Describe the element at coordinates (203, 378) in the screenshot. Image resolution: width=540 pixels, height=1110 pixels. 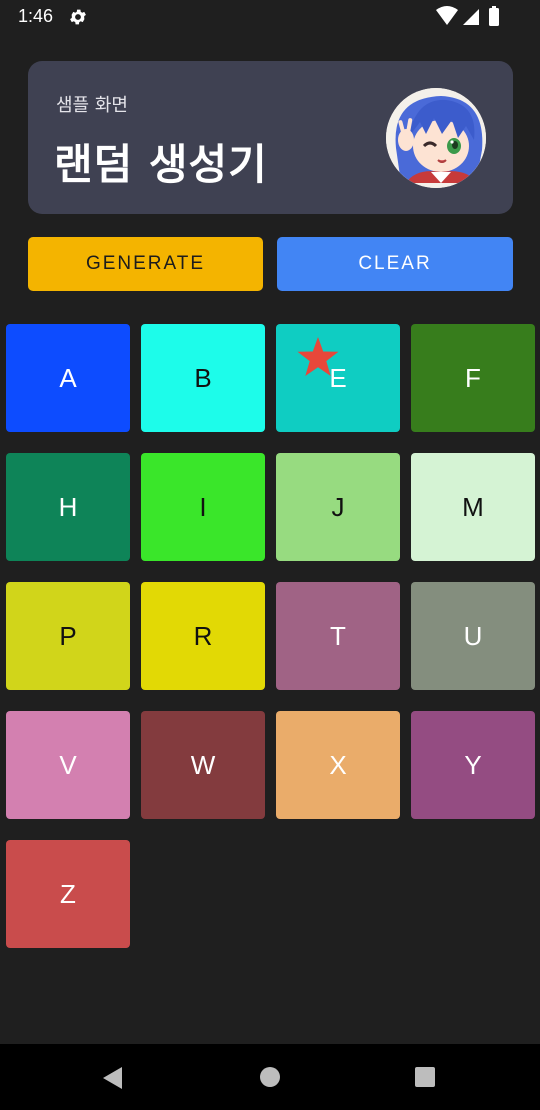
I see `tile-b: B` at that location.